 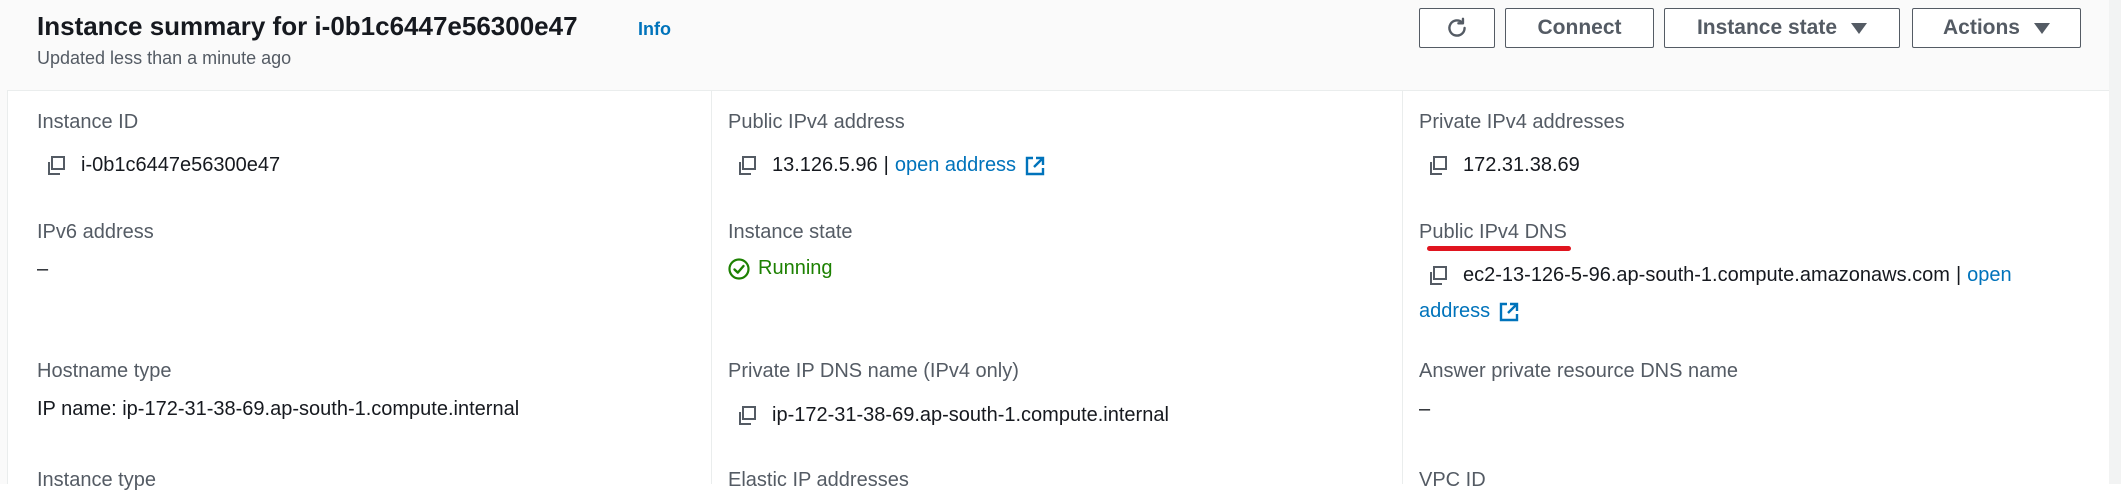 What do you see at coordinates (1981, 27) in the screenshot?
I see `actions-label: Actions` at bounding box center [1981, 27].